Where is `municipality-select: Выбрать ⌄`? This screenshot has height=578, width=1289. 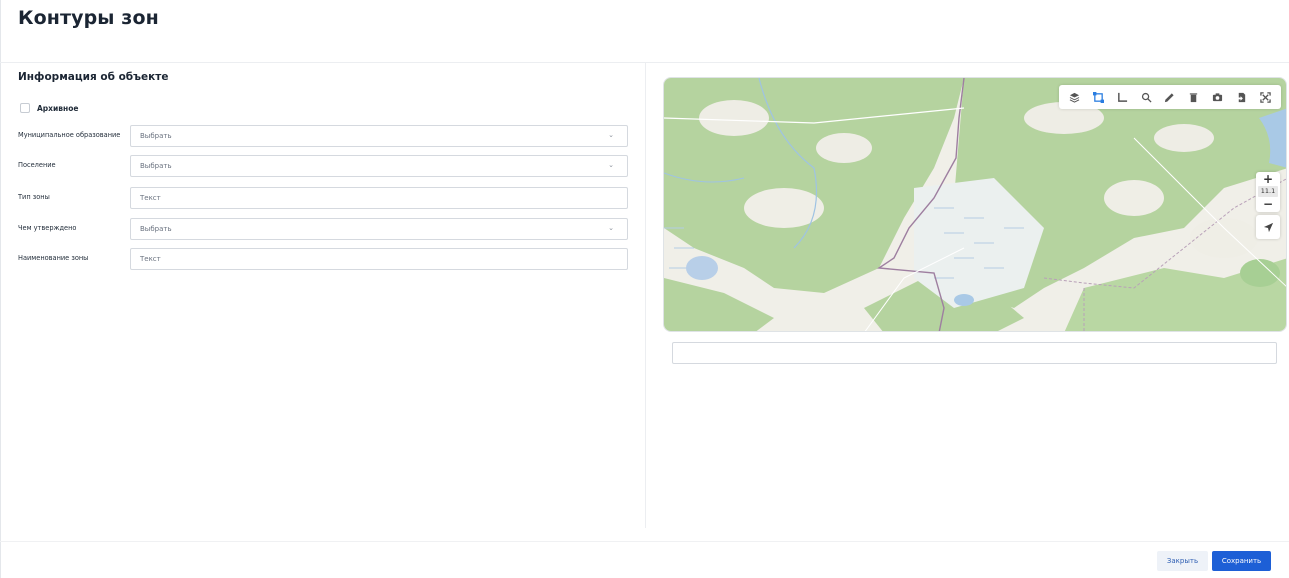
municipality-select: Выбрать ⌄ is located at coordinates (379, 136).